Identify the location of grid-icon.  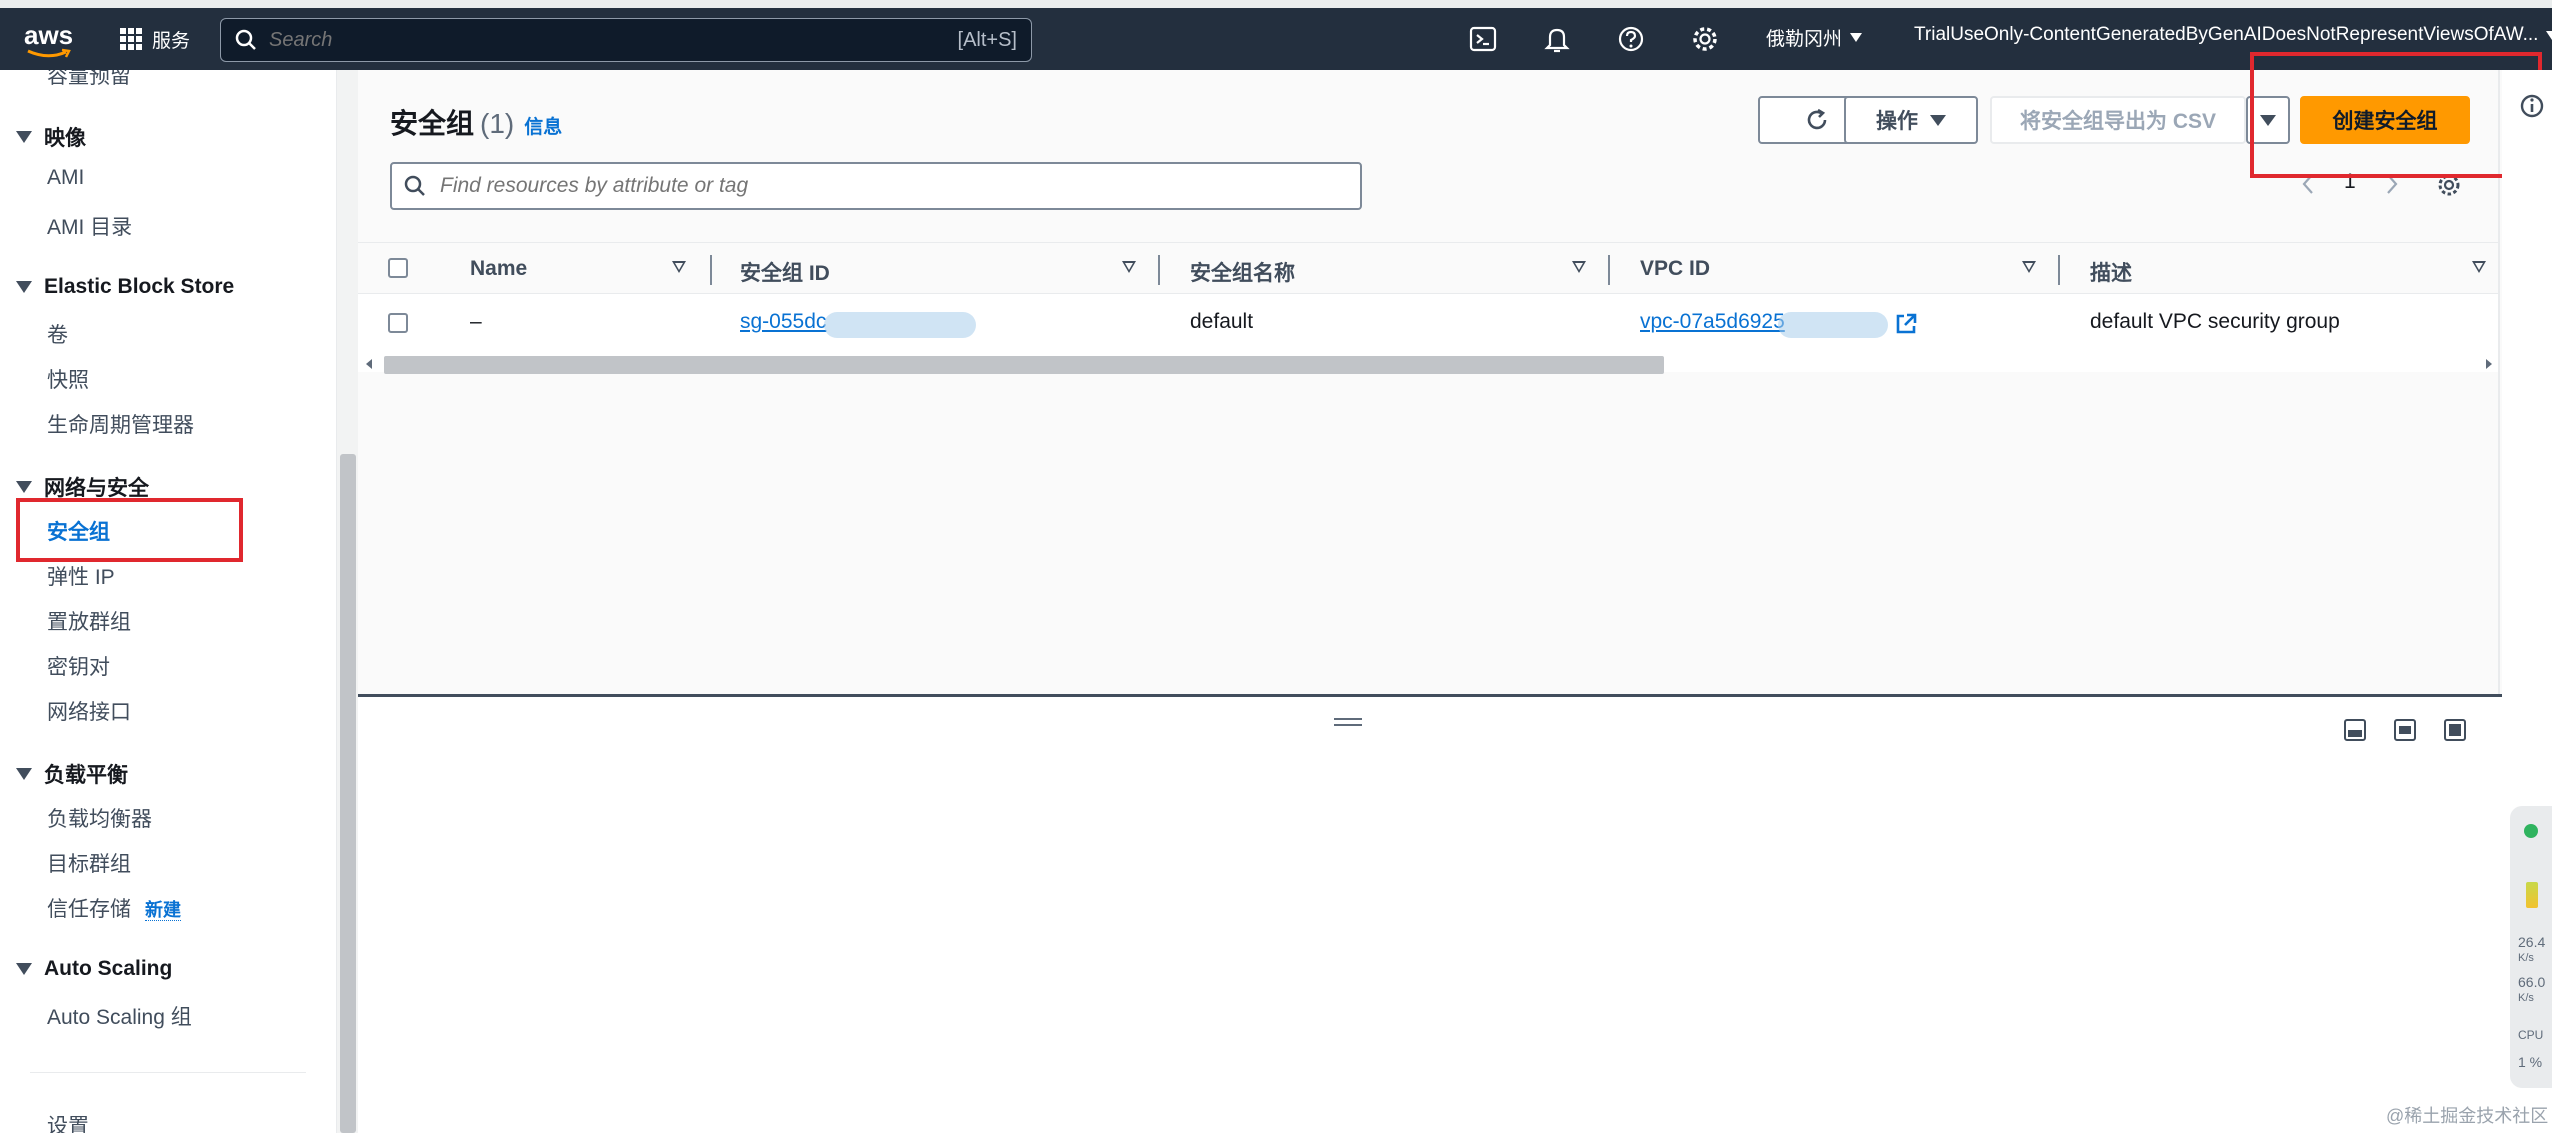
(131, 39).